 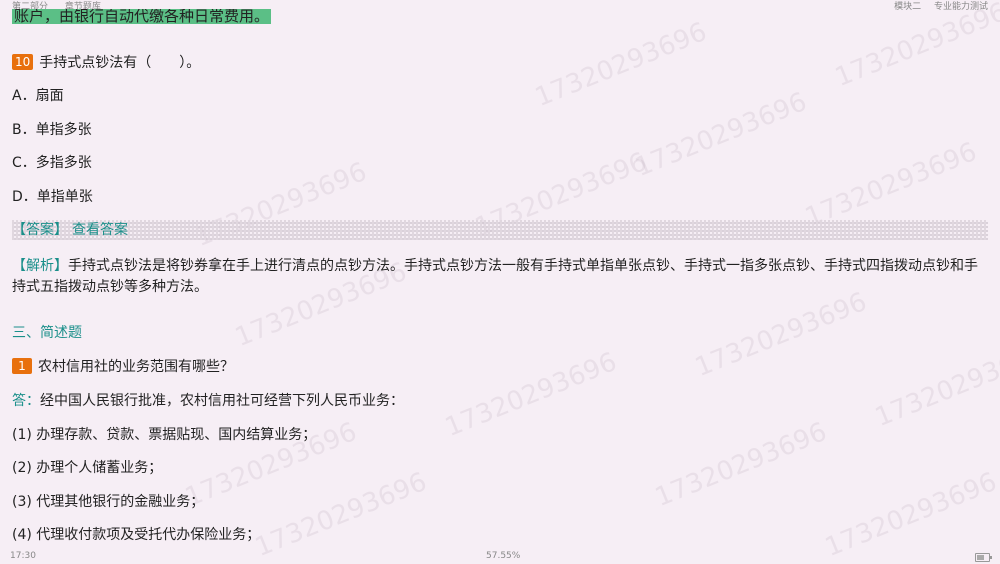 What do you see at coordinates (23, 62) in the screenshot?
I see `question-number-badge: 10` at bounding box center [23, 62].